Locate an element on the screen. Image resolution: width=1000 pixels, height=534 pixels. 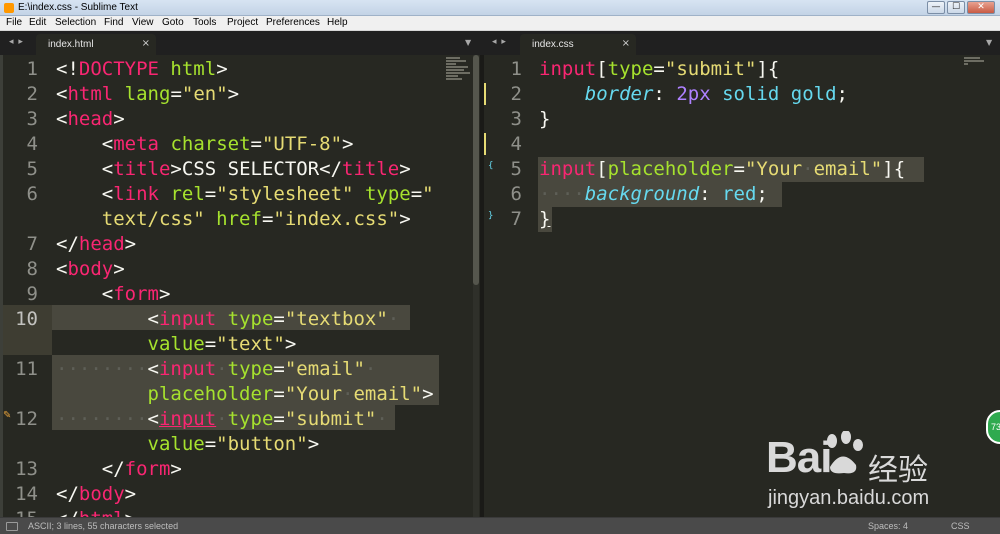
right-pane-nav-arrows: ◂ ▸ is located at coordinates (499, 42).